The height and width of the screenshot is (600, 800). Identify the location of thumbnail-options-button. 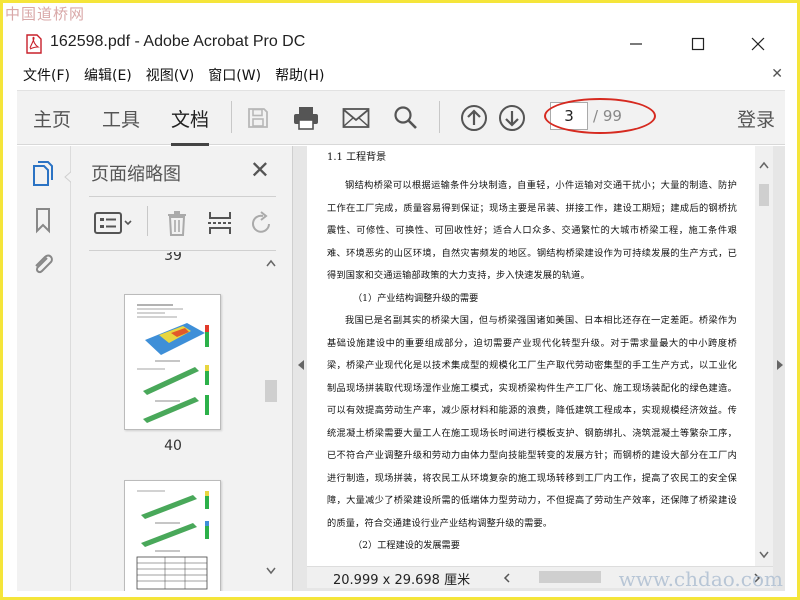
(113, 223).